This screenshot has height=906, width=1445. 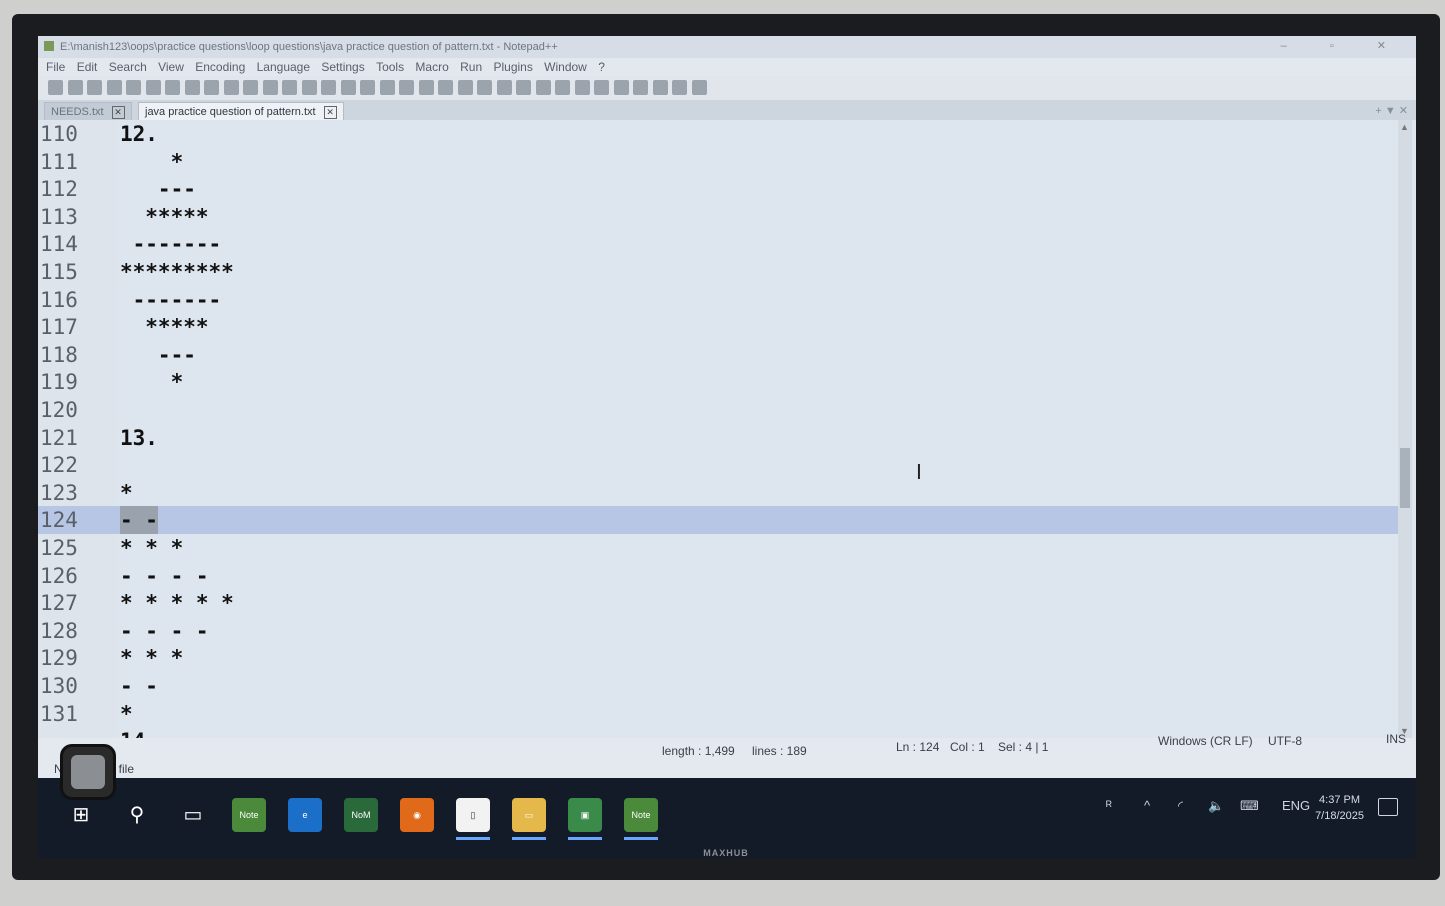 What do you see at coordinates (718, 576) in the screenshot?
I see `editor-line: 126 - - - -` at bounding box center [718, 576].